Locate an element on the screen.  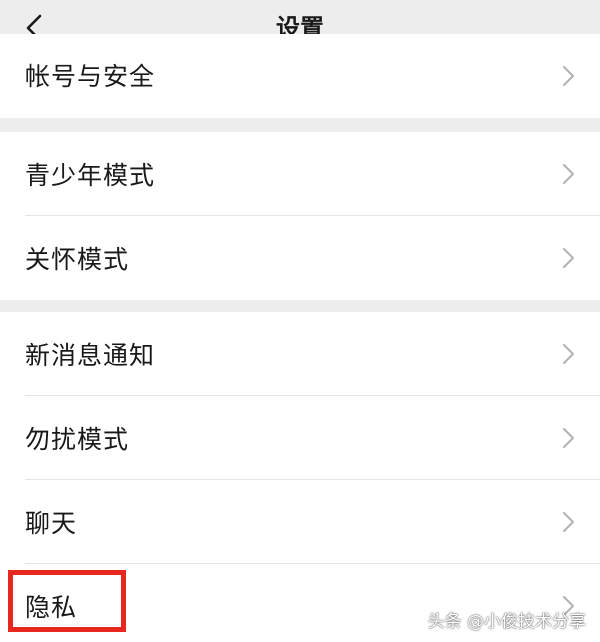
row-care-mode: 关怀模式 is located at coordinates (300, 258).